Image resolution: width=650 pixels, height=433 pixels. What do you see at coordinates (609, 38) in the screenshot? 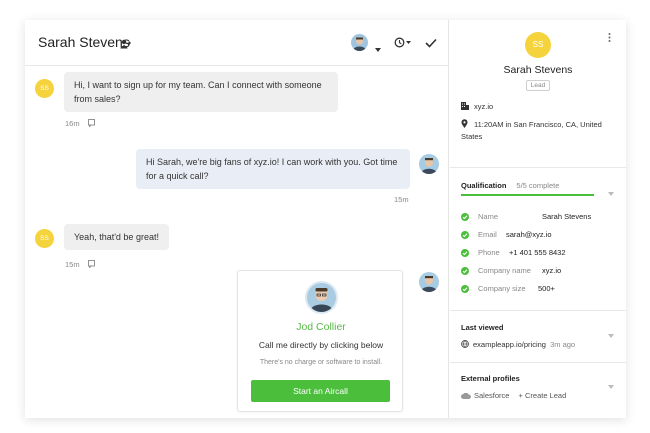
I see `more-options-icon` at bounding box center [609, 38].